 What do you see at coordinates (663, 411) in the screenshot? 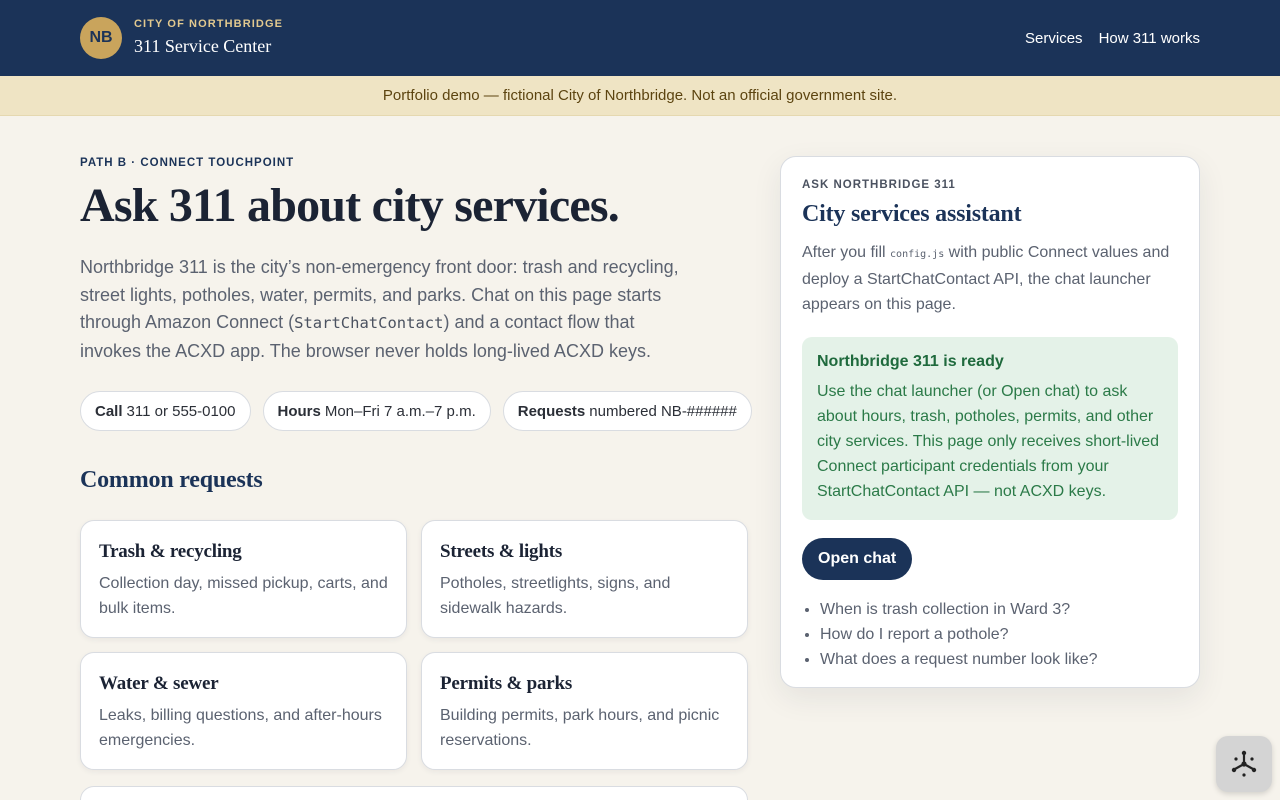
I see `chip-requests-value: numbered NB-######` at bounding box center [663, 411].